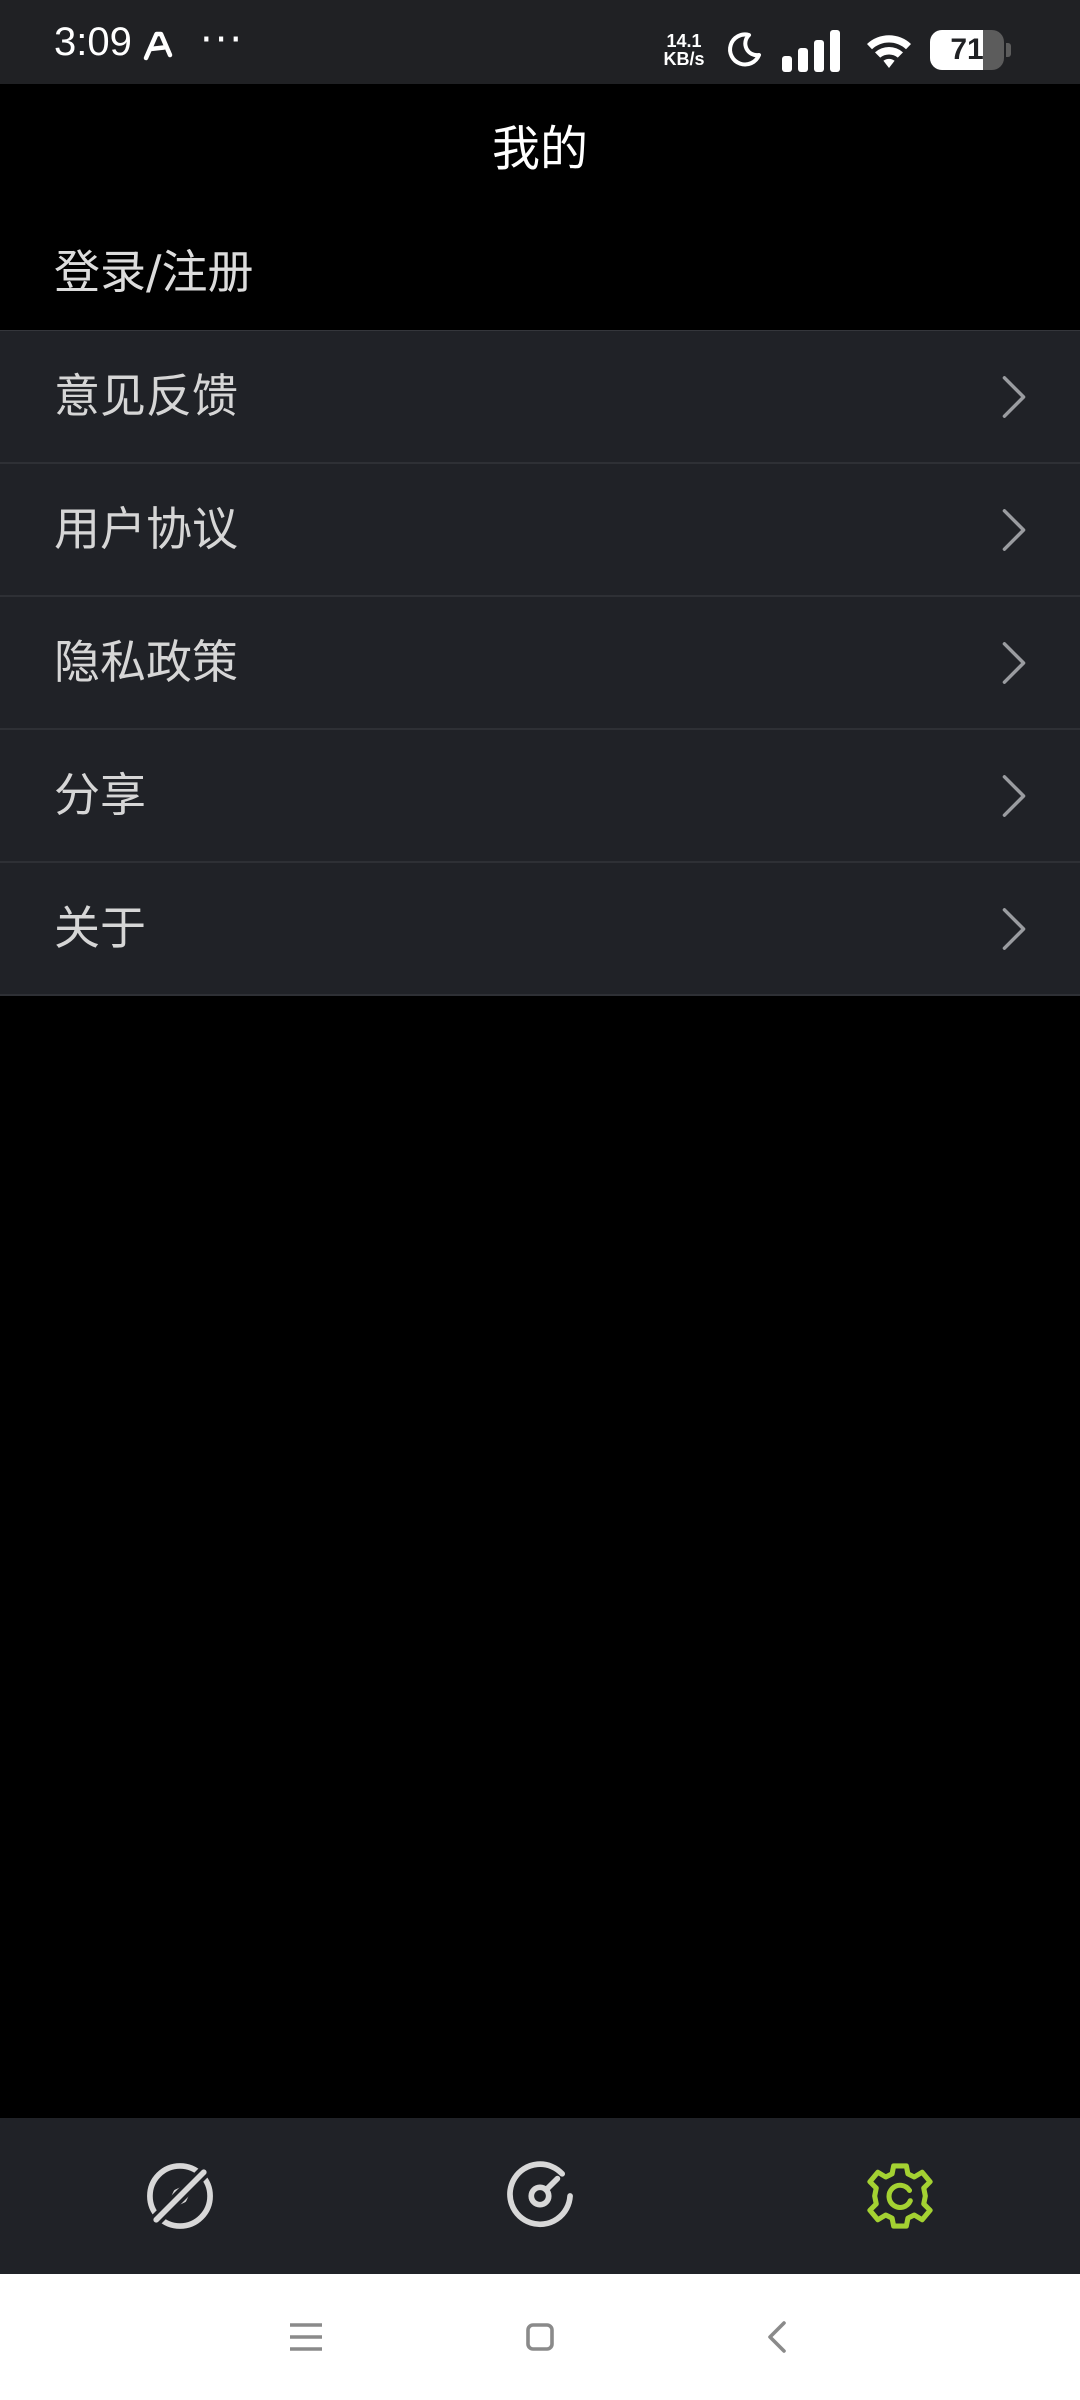  Describe the element at coordinates (684, 41) in the screenshot. I see `network-speed-value: 14.1` at that location.